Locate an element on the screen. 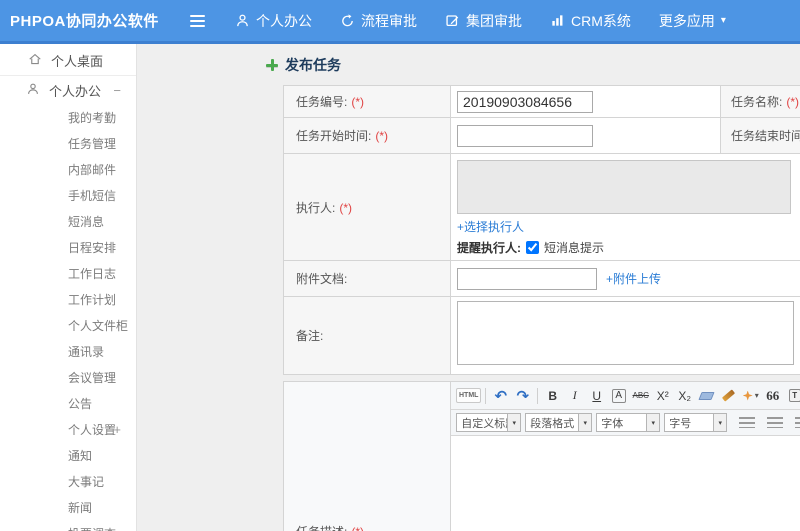 The image size is (800, 531). executor-label: 执行人: (*) is located at coordinates (367, 207).